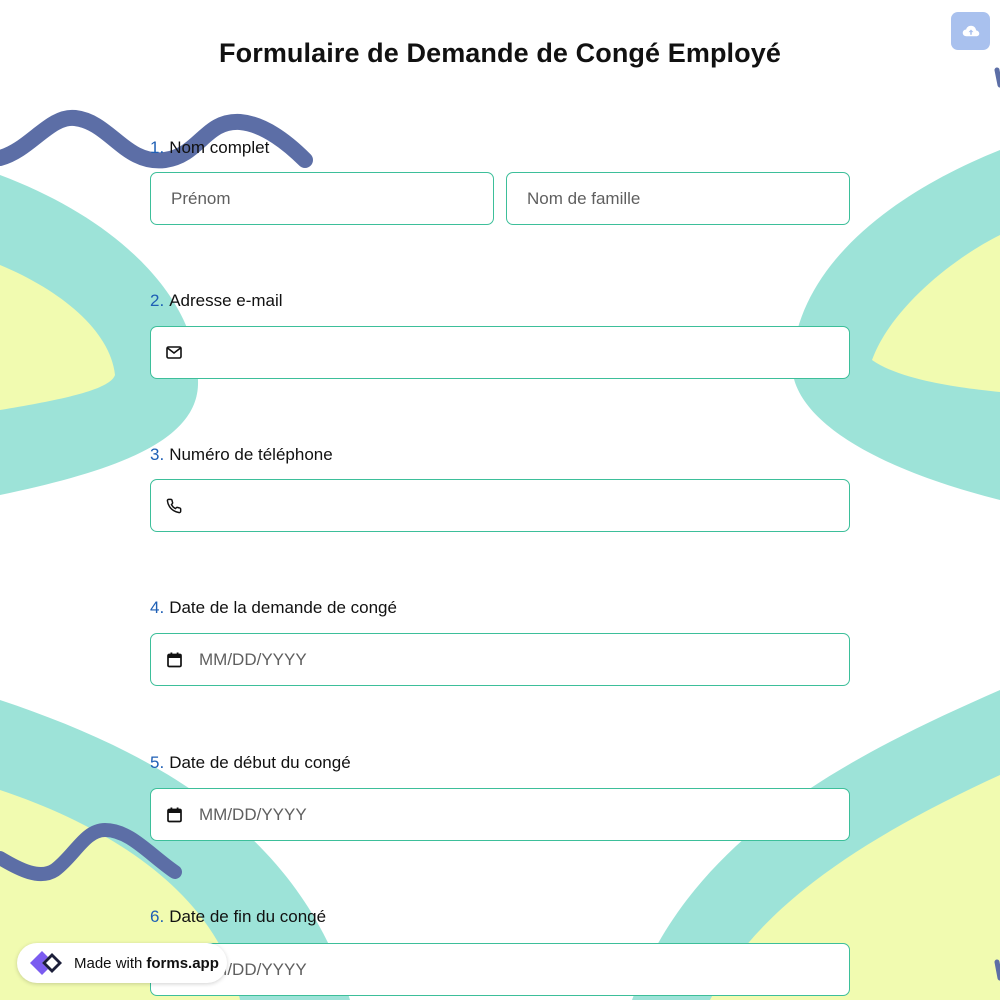 This screenshot has width=1000, height=1000. I want to click on question-label: 5. Date de début du congé, so click(250, 763).